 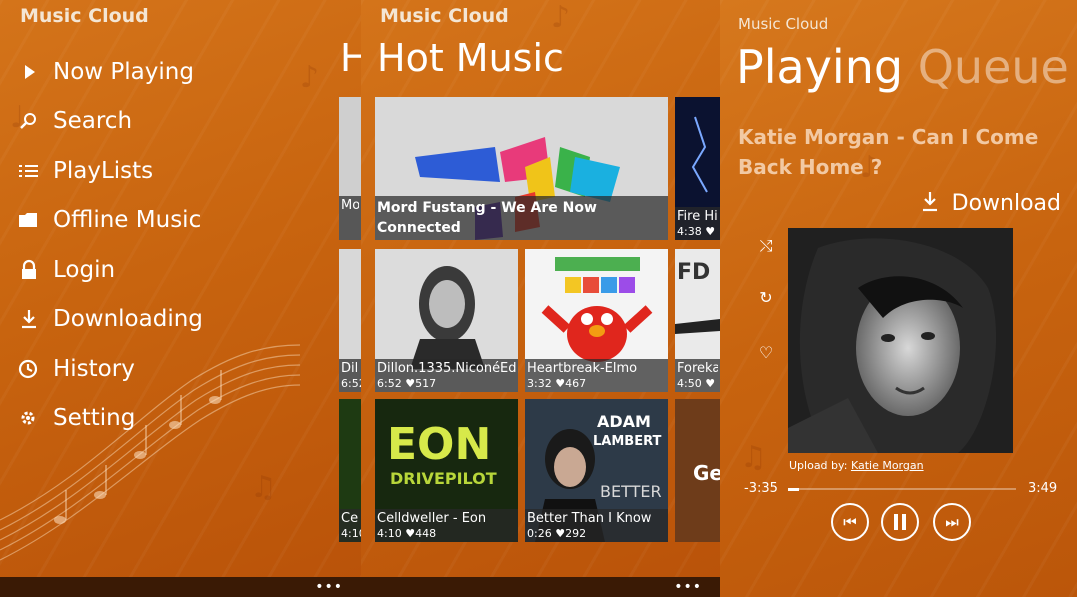 What do you see at coordinates (29, 270) in the screenshot?
I see `lock-icon` at bounding box center [29, 270].